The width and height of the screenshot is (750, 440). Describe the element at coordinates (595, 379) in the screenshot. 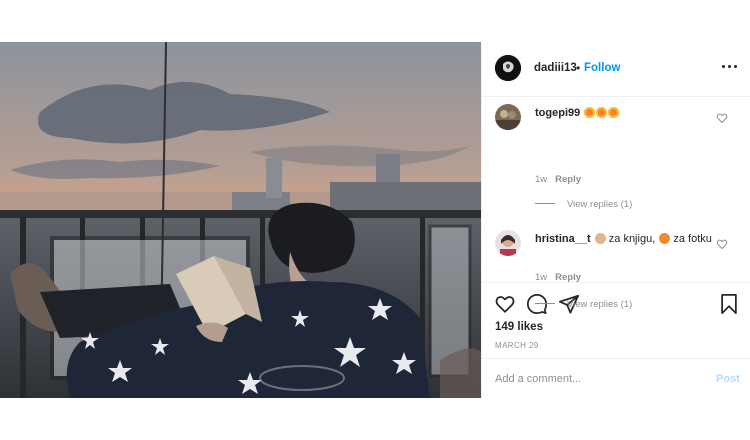

I see `add-comment-input` at that location.